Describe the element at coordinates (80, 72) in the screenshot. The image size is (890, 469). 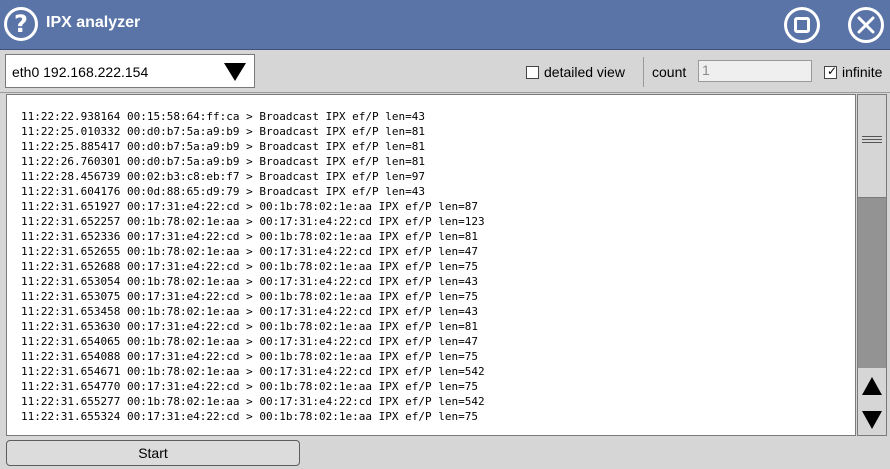
I see `interface-value: eth0 192.168.222.154` at that location.